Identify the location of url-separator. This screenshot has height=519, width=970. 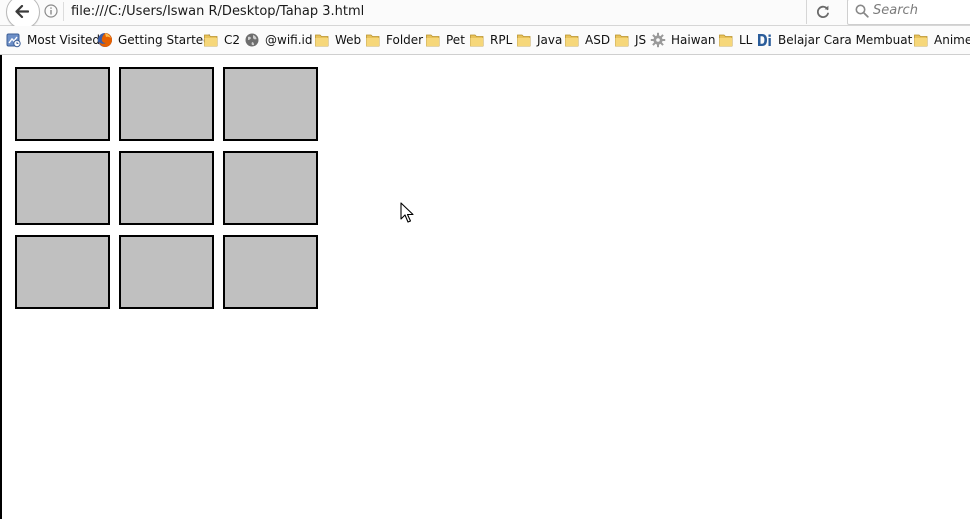
(63, 11).